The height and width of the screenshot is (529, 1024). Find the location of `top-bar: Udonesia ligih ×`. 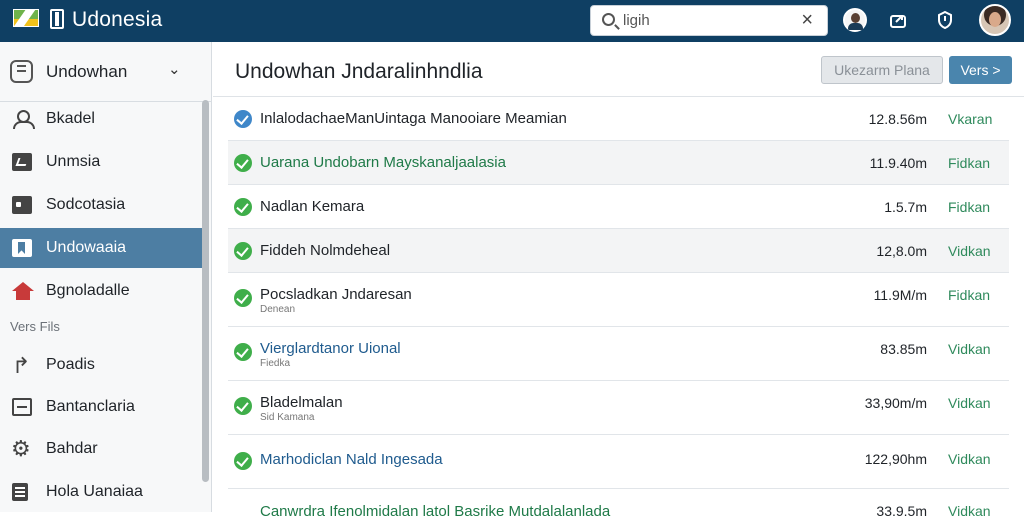

top-bar: Udonesia ligih × is located at coordinates (512, 21).